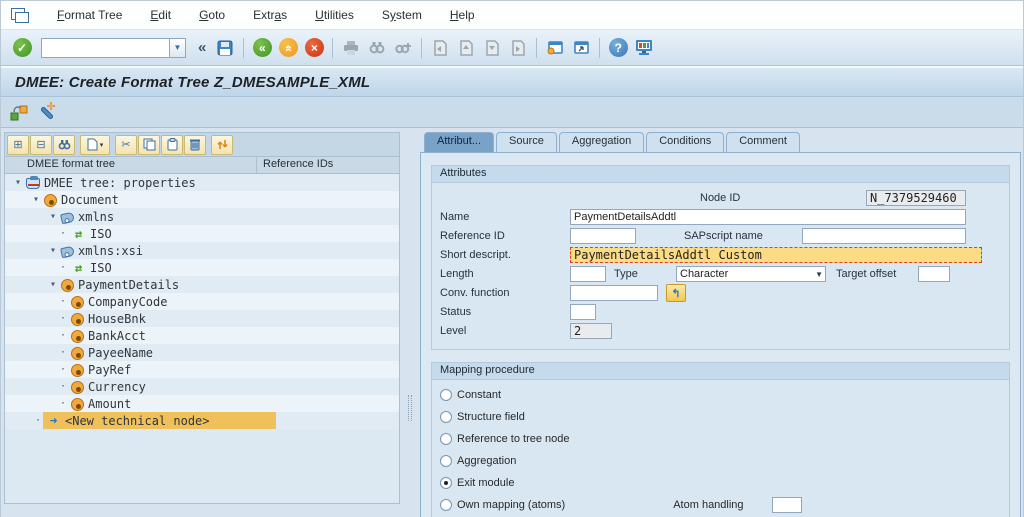 This screenshot has width=1024, height=517. I want to click on referenced-tree-icon, so click(19, 112).